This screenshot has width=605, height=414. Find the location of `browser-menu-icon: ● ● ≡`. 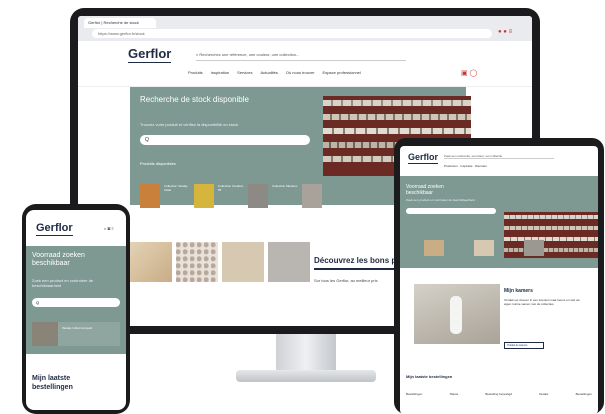

browser-menu-icon: ● ● ≡ is located at coordinates (505, 32).